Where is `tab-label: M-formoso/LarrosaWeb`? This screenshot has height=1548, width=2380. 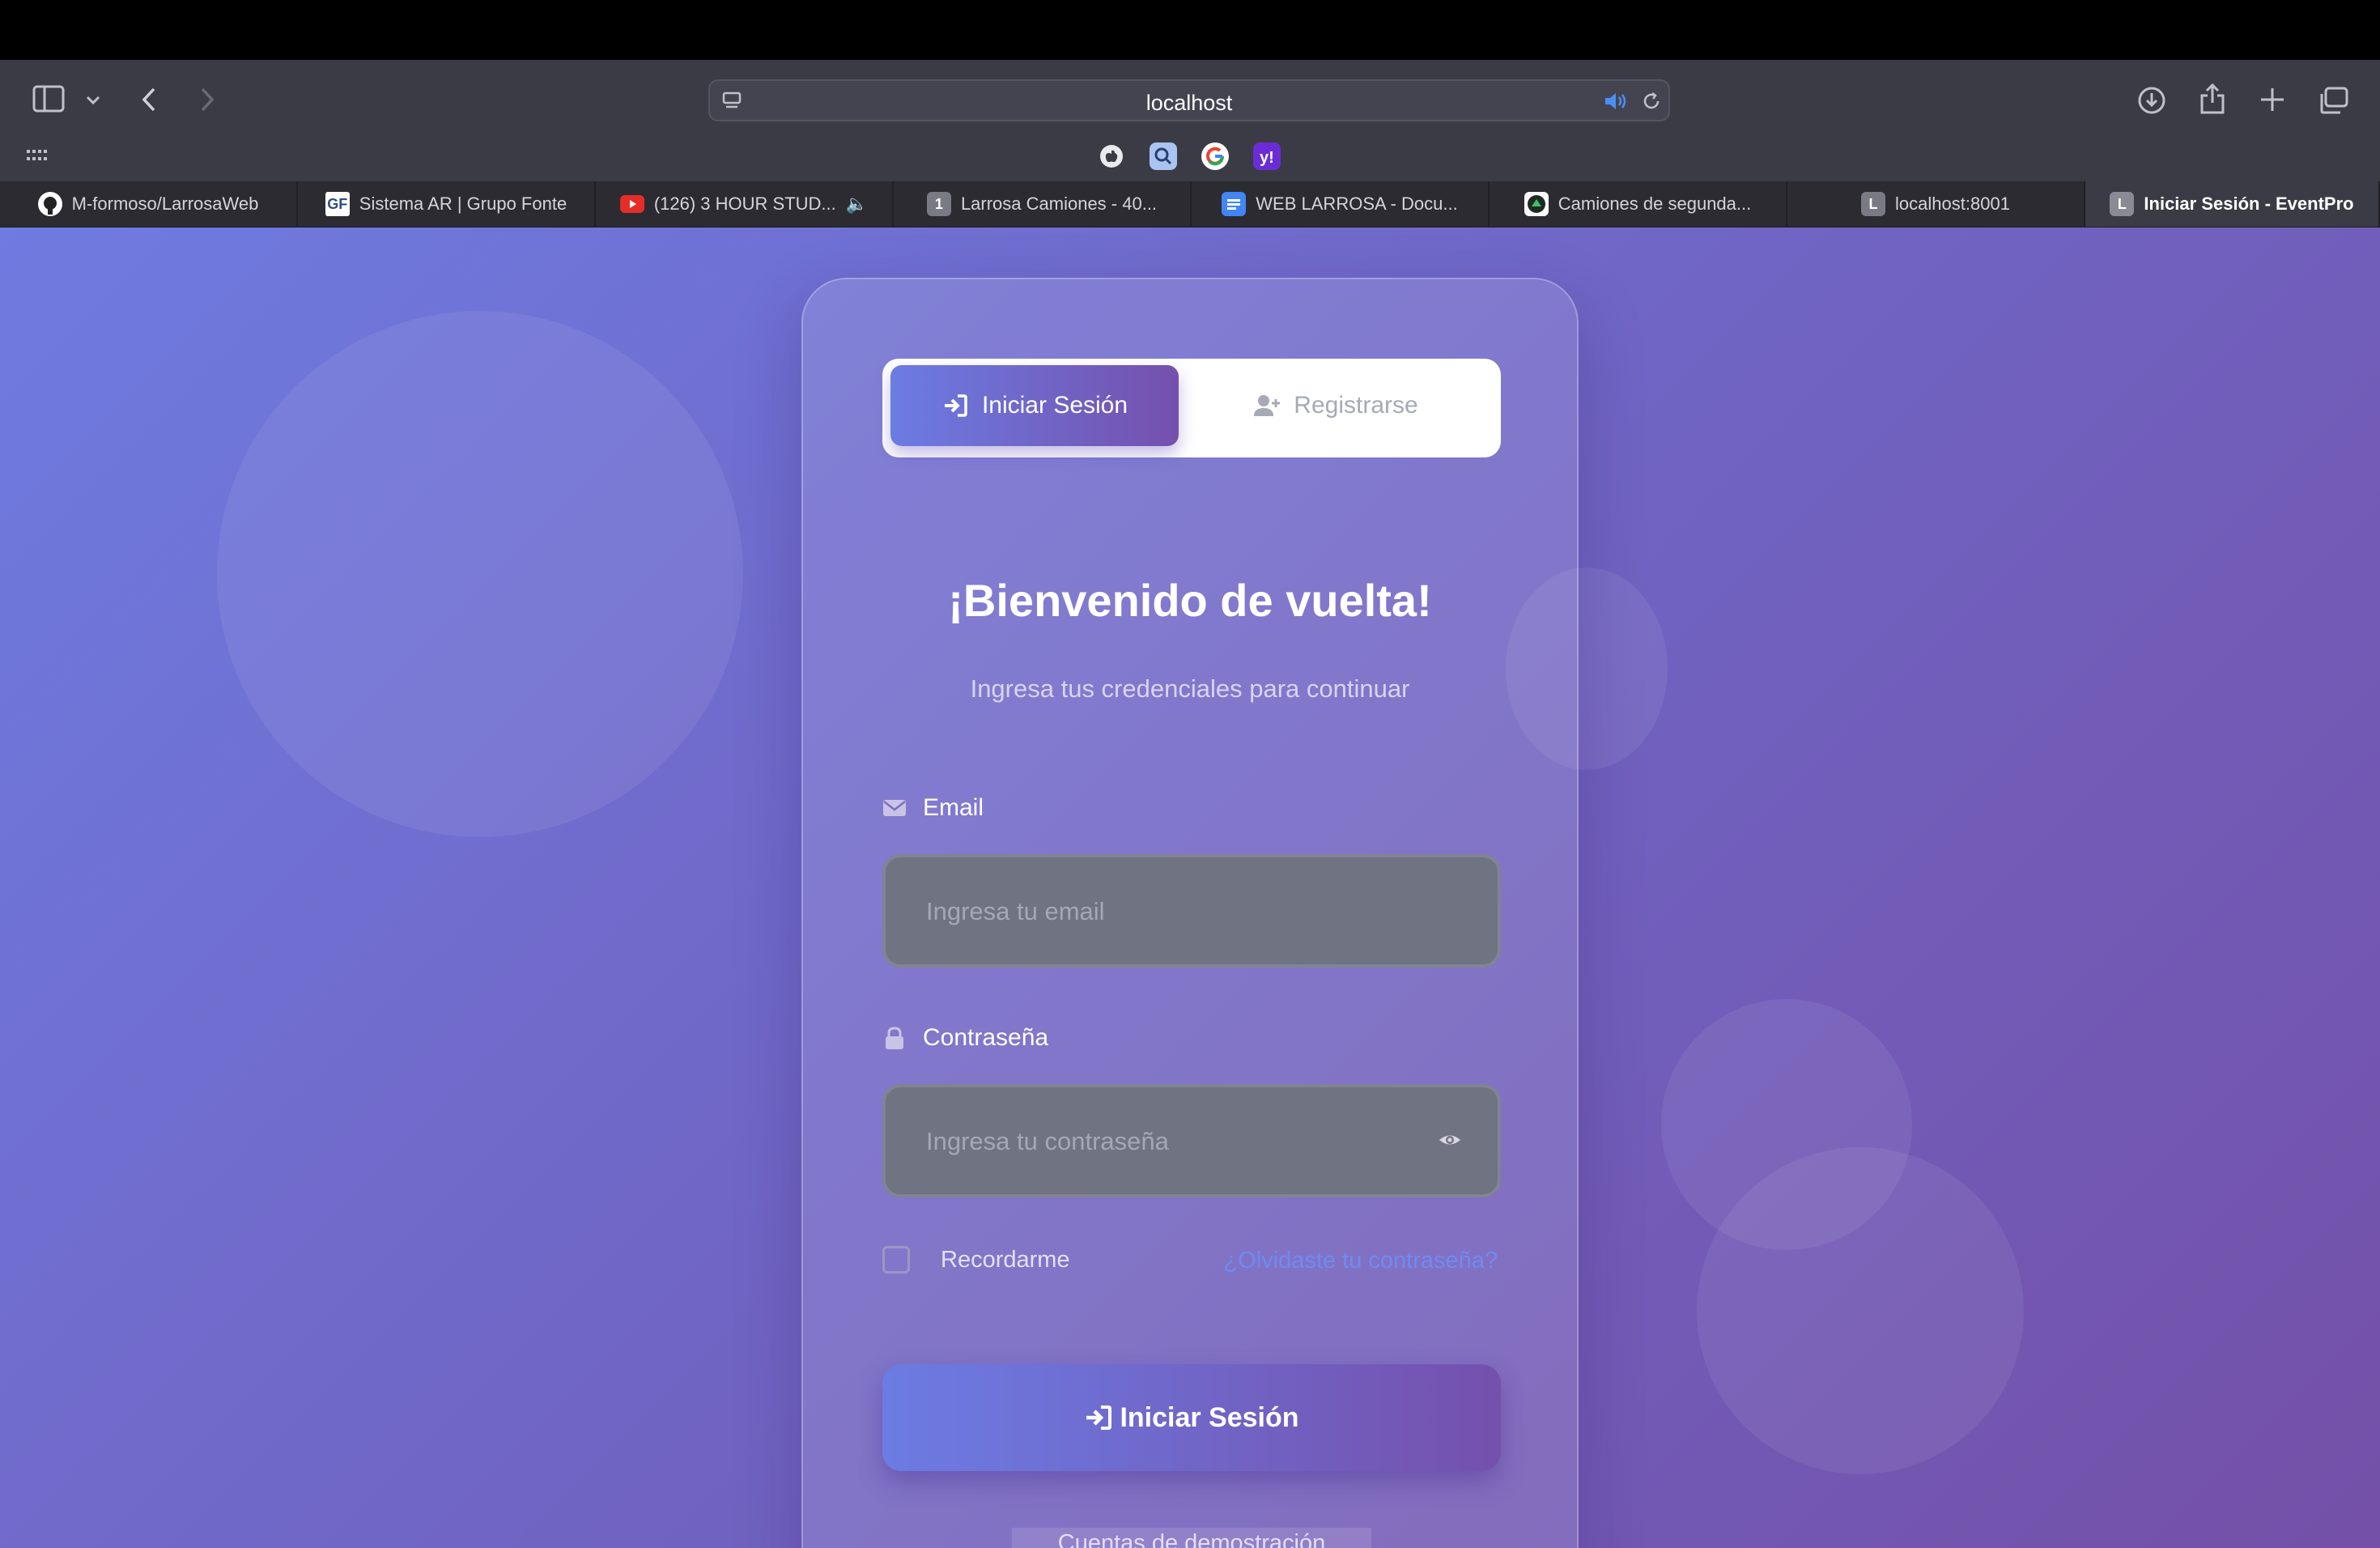
tab-label: M-formoso/LarrosaWeb is located at coordinates (165, 204).